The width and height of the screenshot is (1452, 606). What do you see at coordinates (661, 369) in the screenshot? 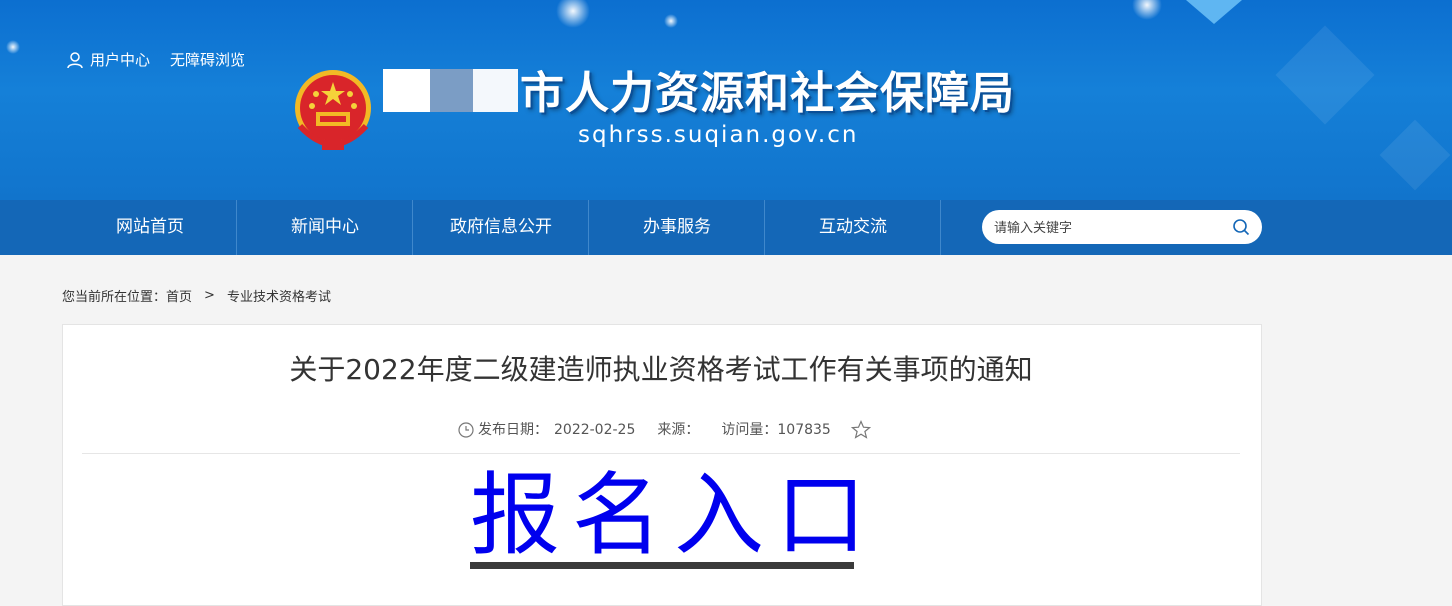
I see `article-title: 关于2022年度二级建造师执业资格考试工作有关事项的通知` at bounding box center [661, 369].